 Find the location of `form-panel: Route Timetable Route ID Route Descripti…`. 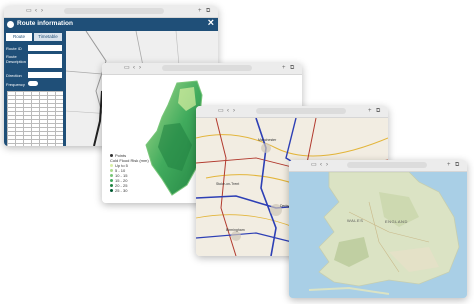

form-panel: Route Timetable Route ID Route Descripti… is located at coordinates (35, 88).